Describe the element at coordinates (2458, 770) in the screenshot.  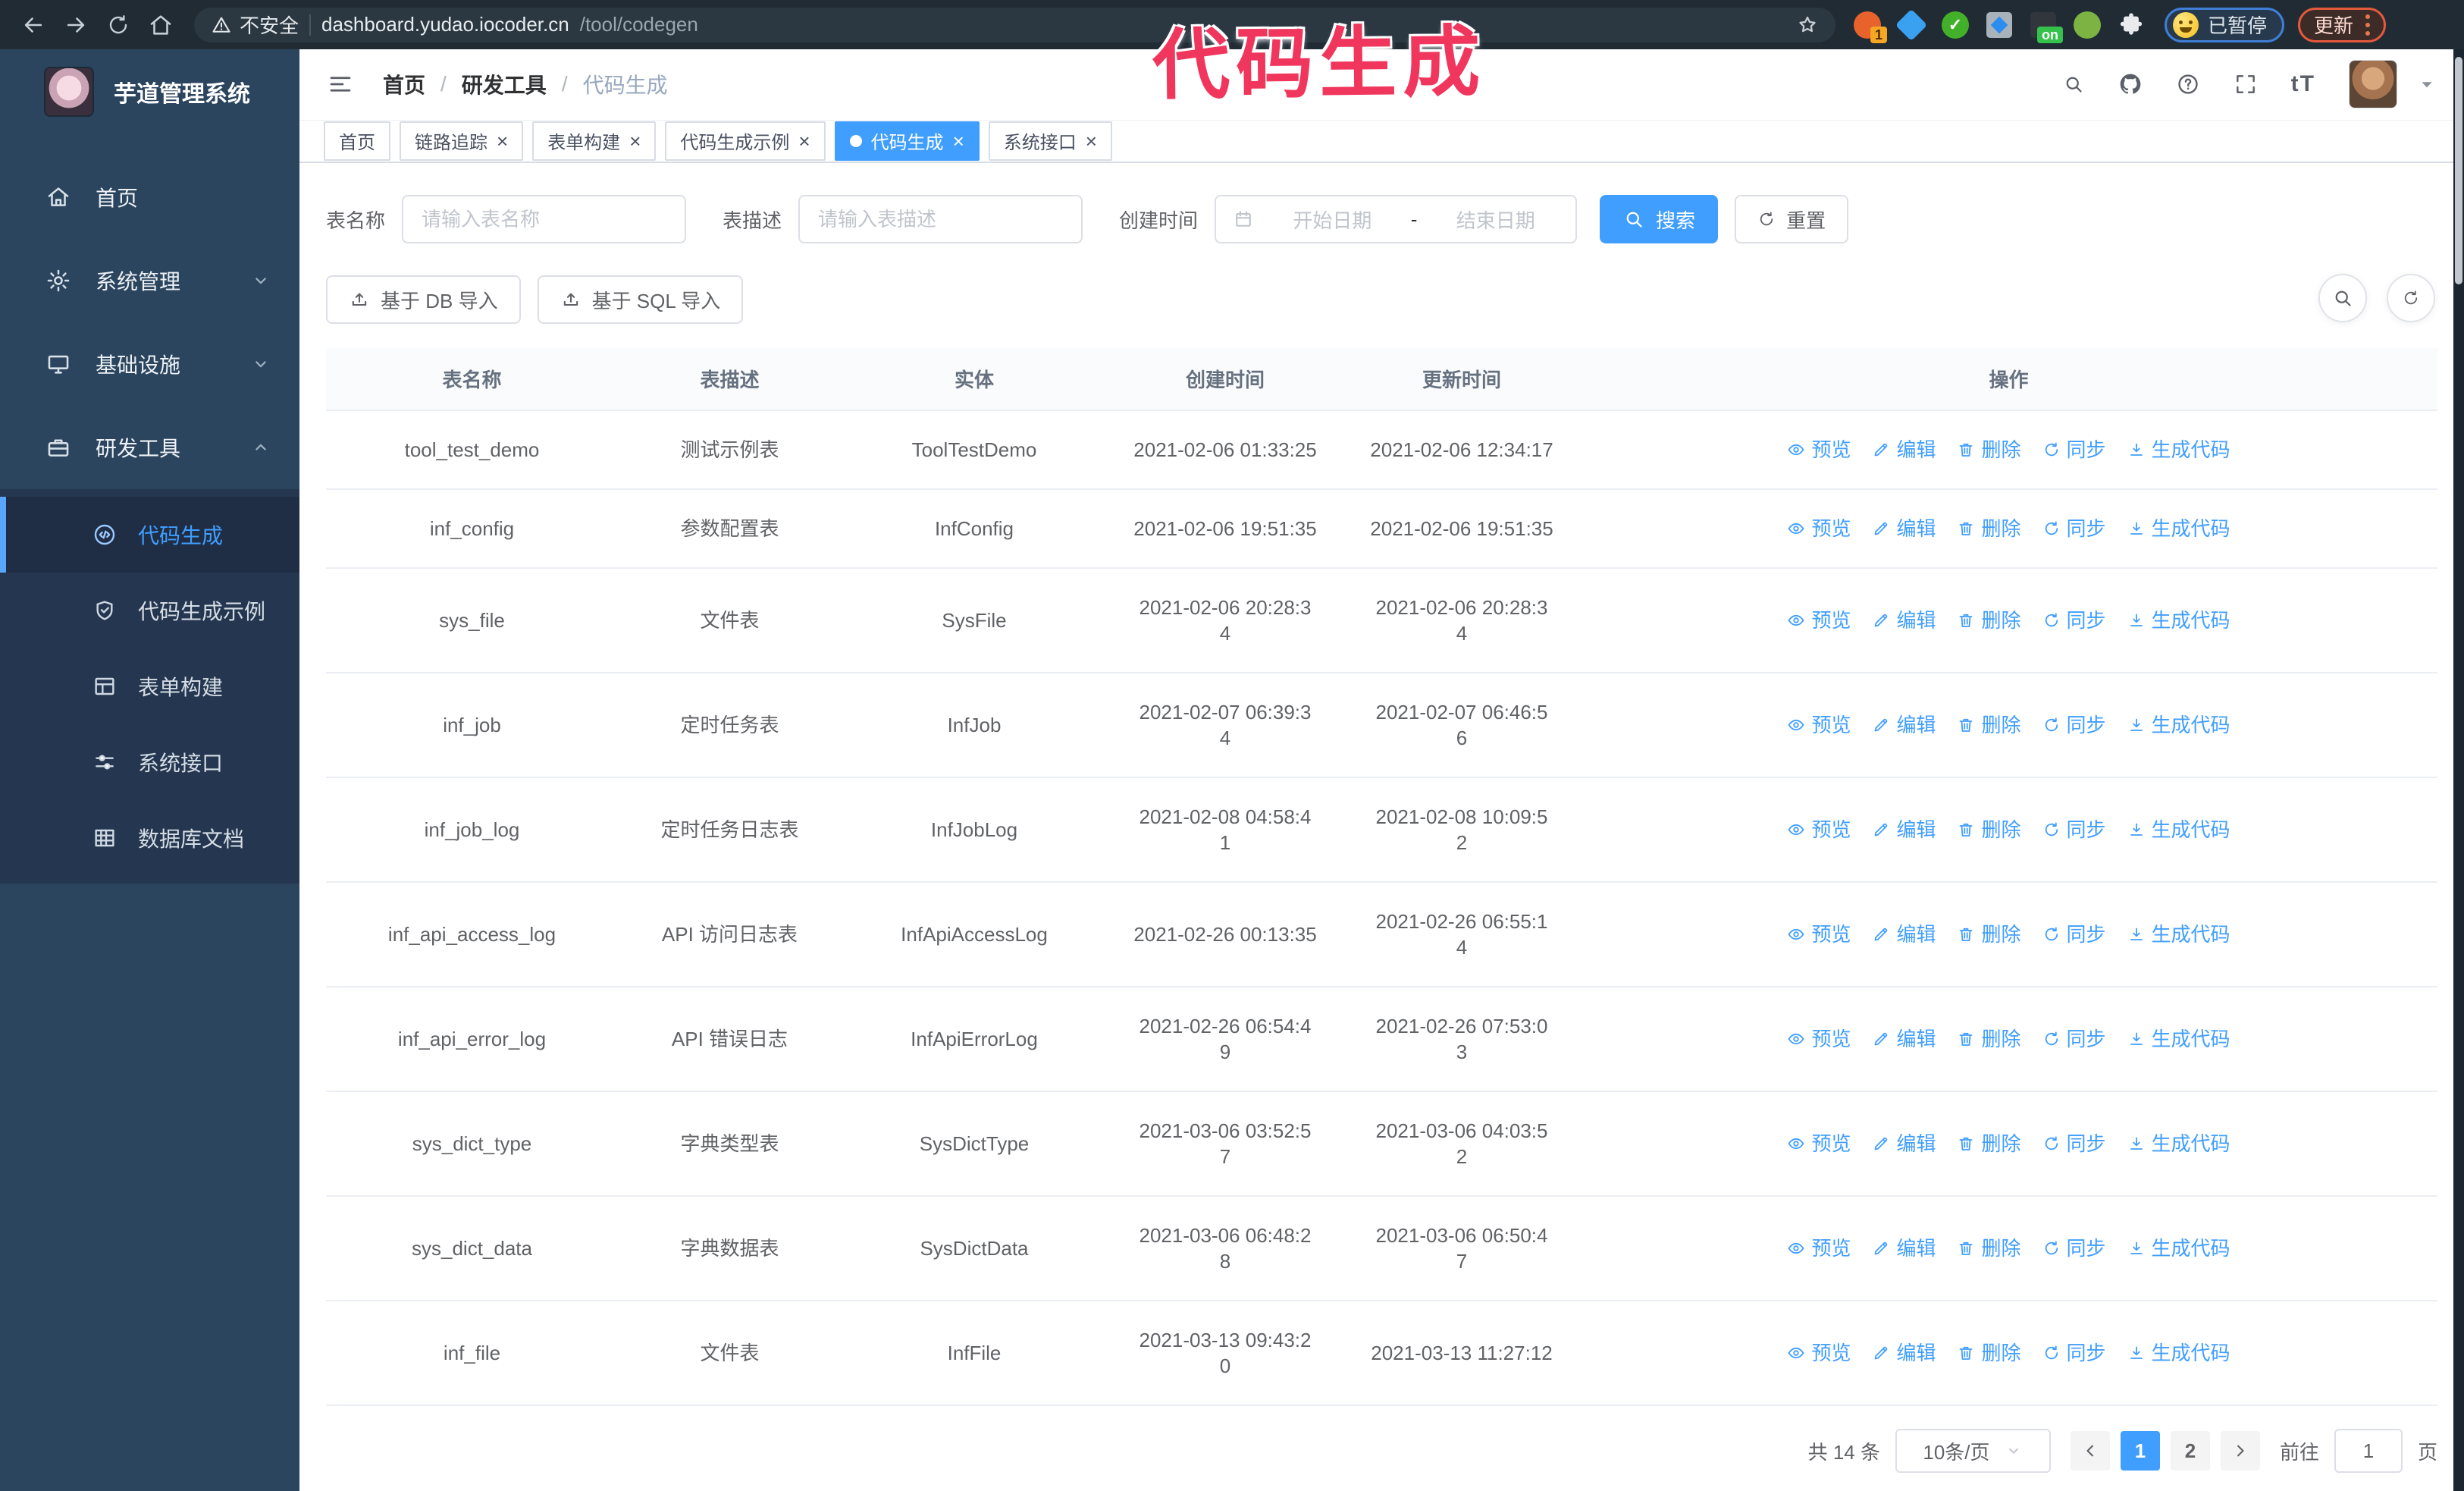
I see `page-scrollbar` at that location.